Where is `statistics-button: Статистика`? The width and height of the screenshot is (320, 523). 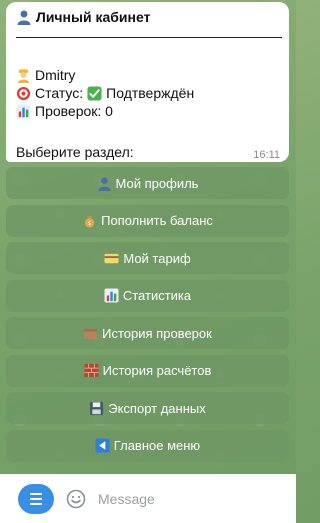
statistics-button: Статистика is located at coordinates (147, 295).